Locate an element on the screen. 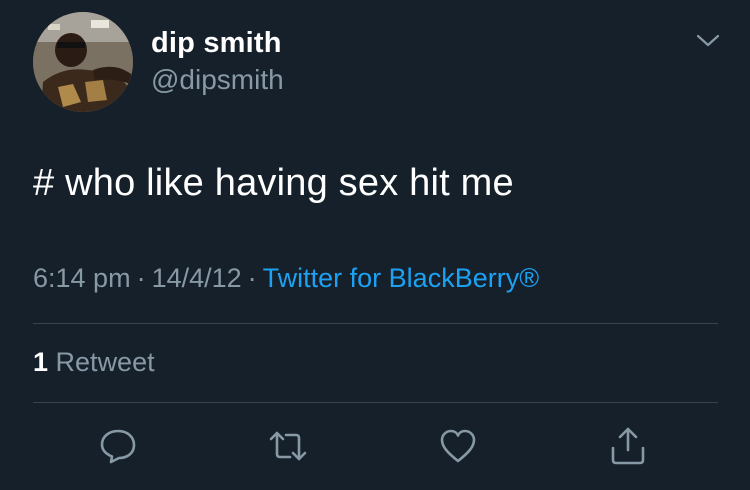 This screenshot has width=750, height=490. tweet-metadata: 6:14 pm · 14/4/12 · Twitter for BlackBerry® is located at coordinates (286, 278).